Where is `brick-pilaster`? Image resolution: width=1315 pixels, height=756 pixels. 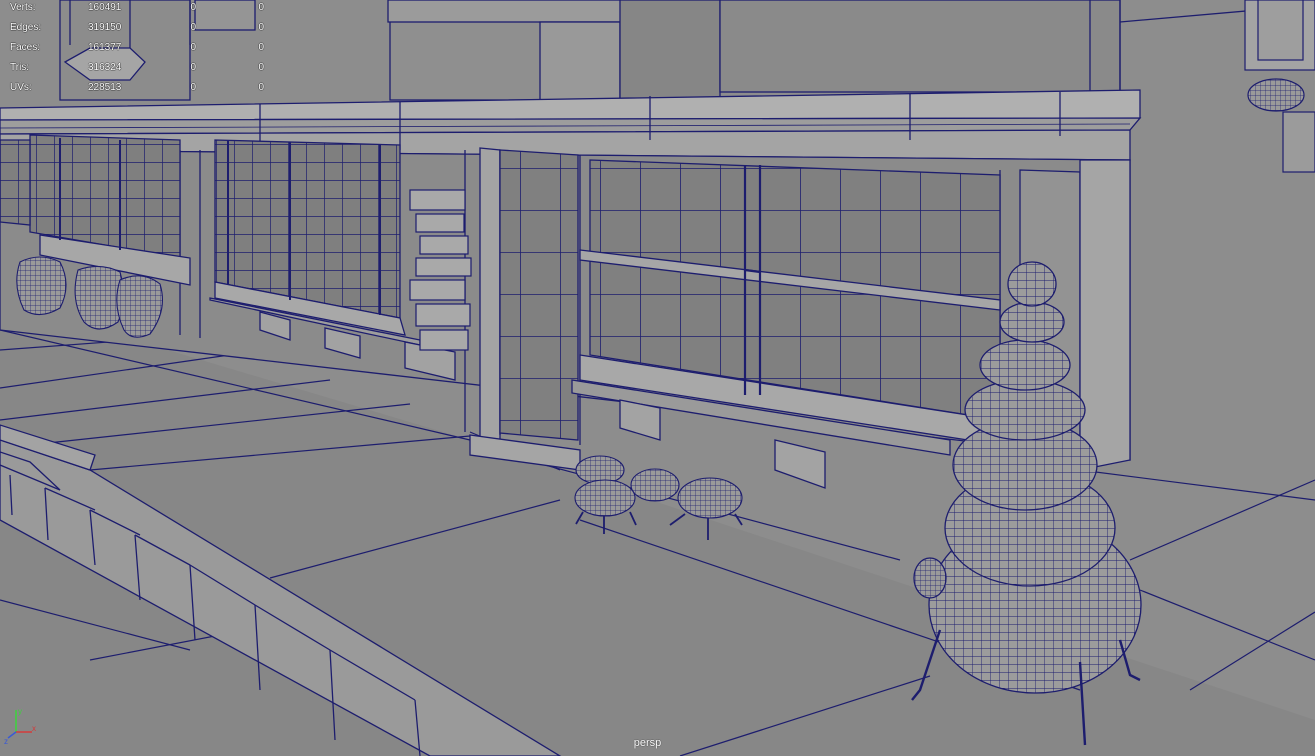 brick-pilaster is located at coordinates (440, 270).